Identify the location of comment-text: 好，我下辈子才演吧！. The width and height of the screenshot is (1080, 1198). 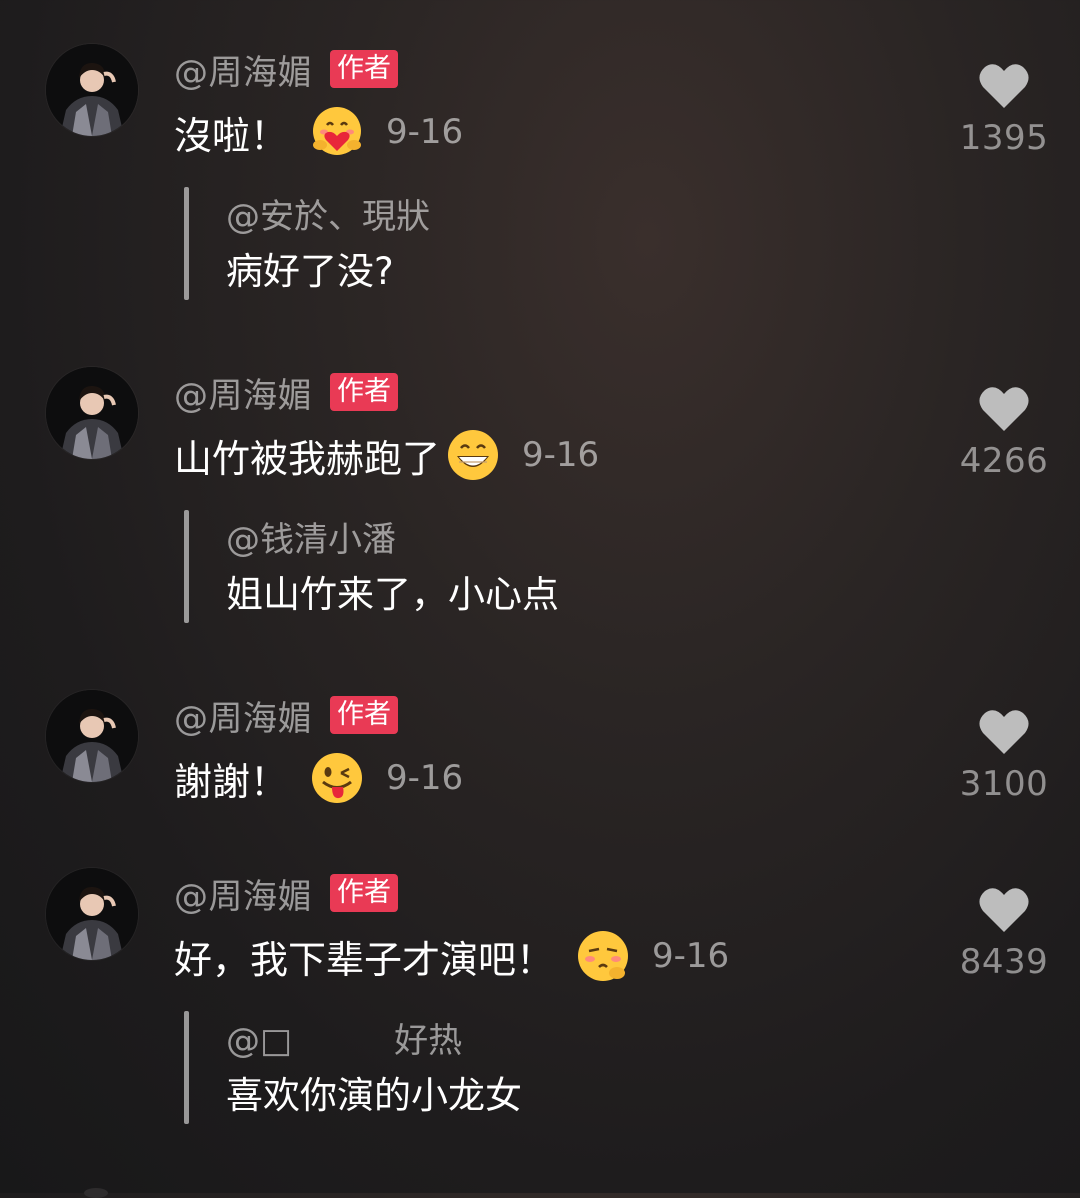
(364, 959).